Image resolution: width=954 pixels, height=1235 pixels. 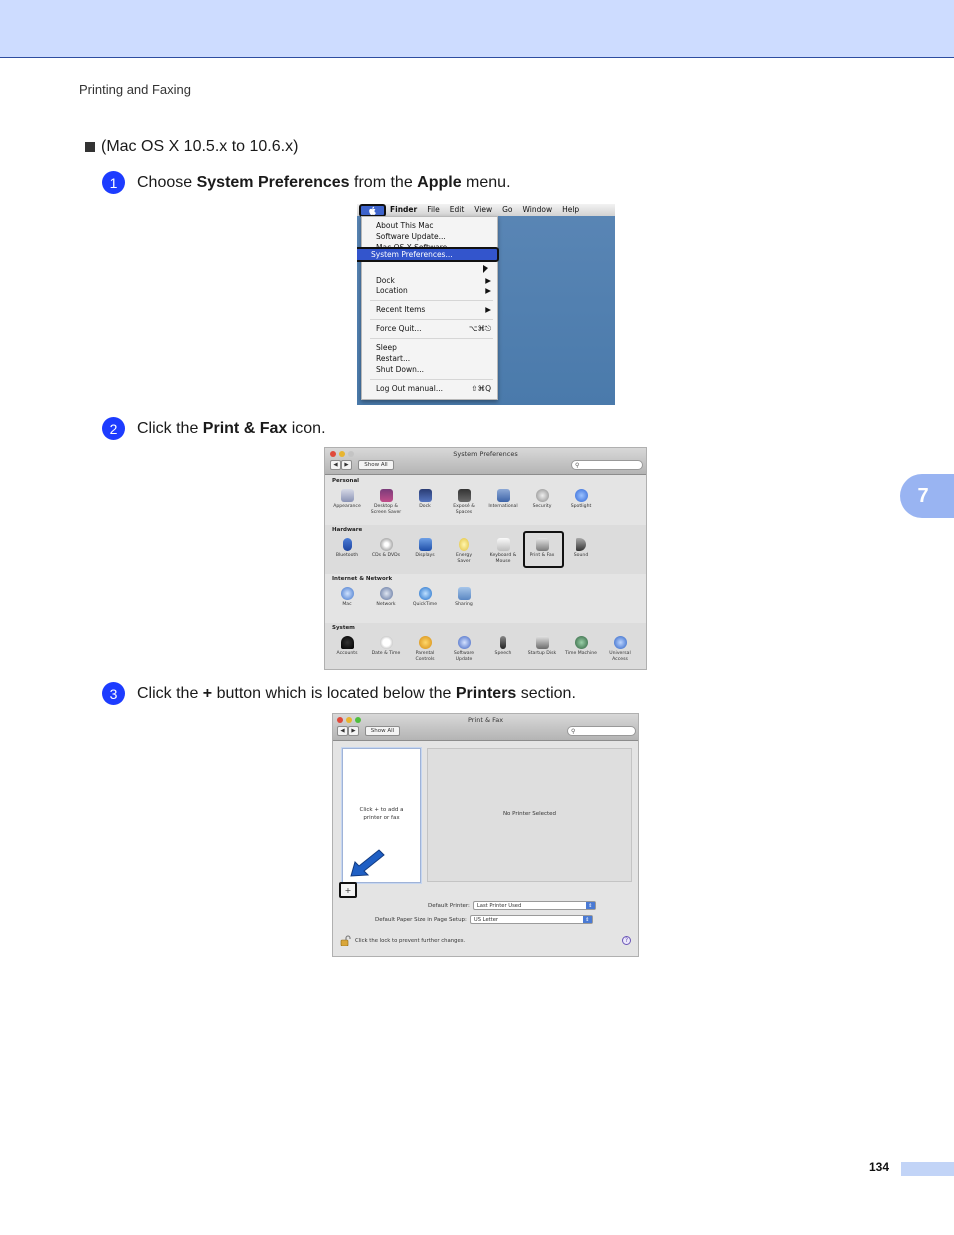 I want to click on pref-date-time: Date & Time, so click(x=386, y=646).